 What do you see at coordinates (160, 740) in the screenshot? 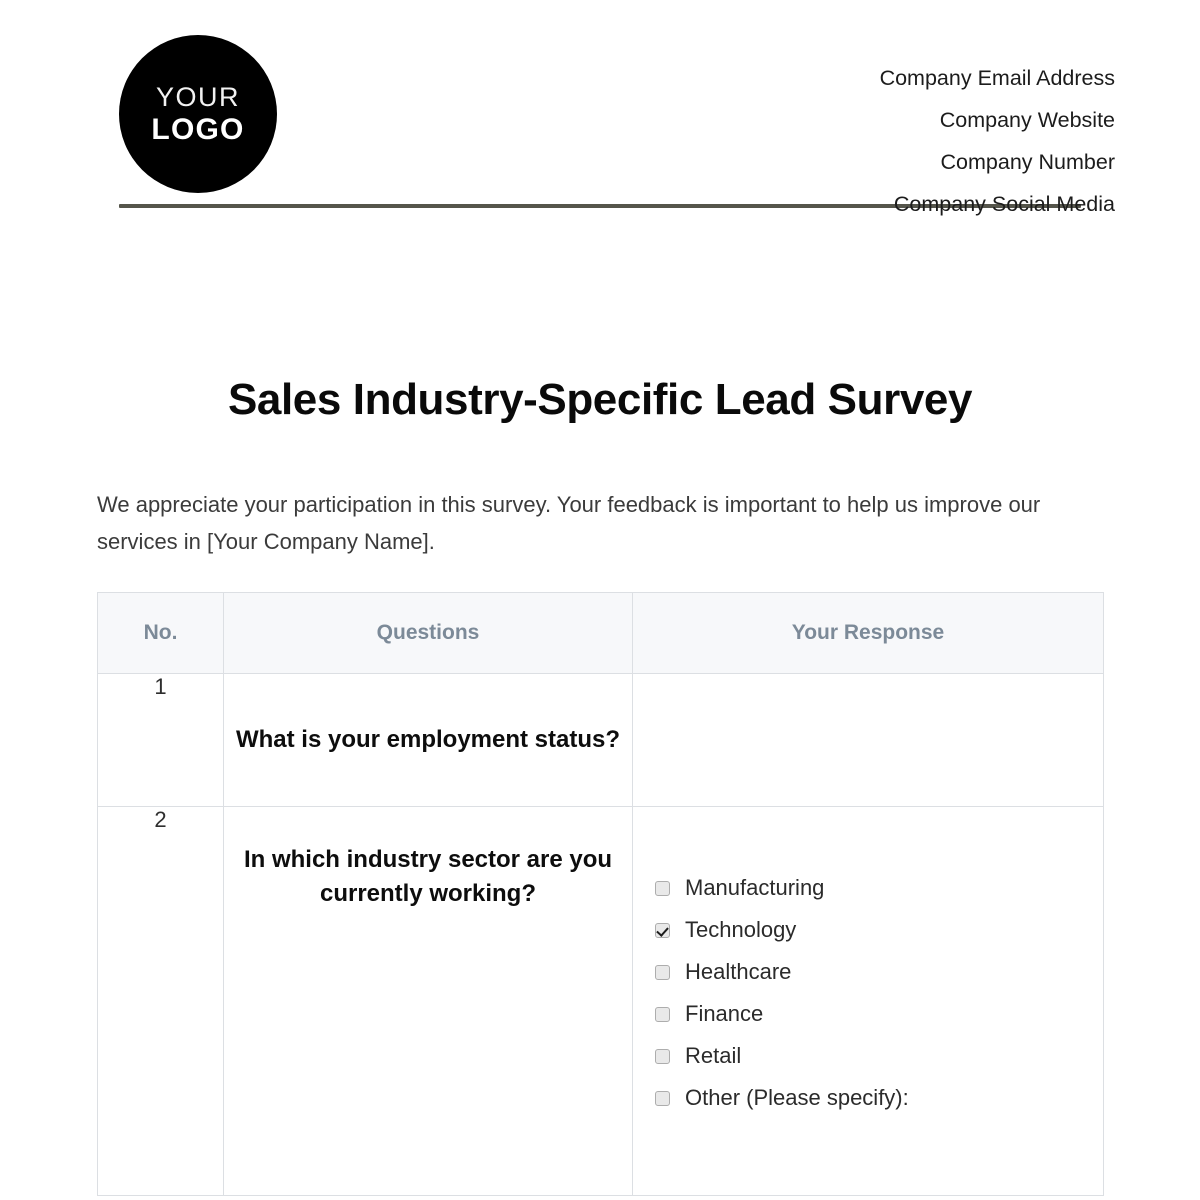
I see `row-number: 1` at bounding box center [160, 740].